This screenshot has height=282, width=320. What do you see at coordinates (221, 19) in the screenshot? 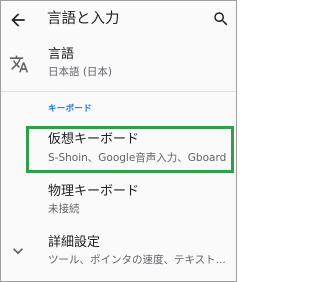
I see `search-icon` at bounding box center [221, 19].